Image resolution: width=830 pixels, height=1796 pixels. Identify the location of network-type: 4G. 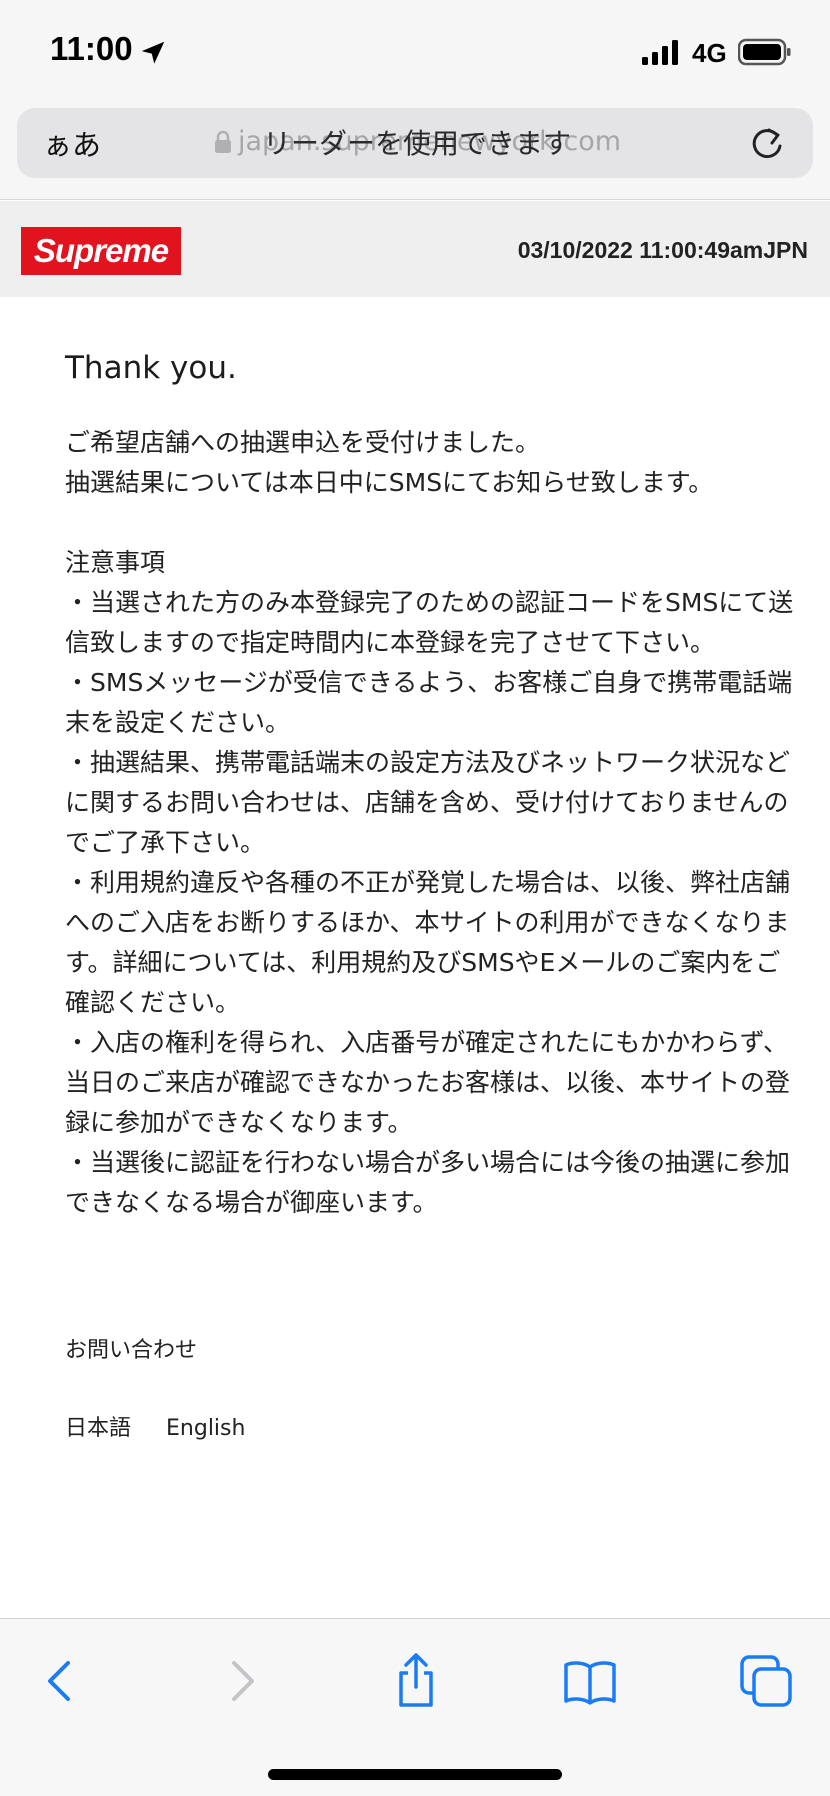
(709, 53).